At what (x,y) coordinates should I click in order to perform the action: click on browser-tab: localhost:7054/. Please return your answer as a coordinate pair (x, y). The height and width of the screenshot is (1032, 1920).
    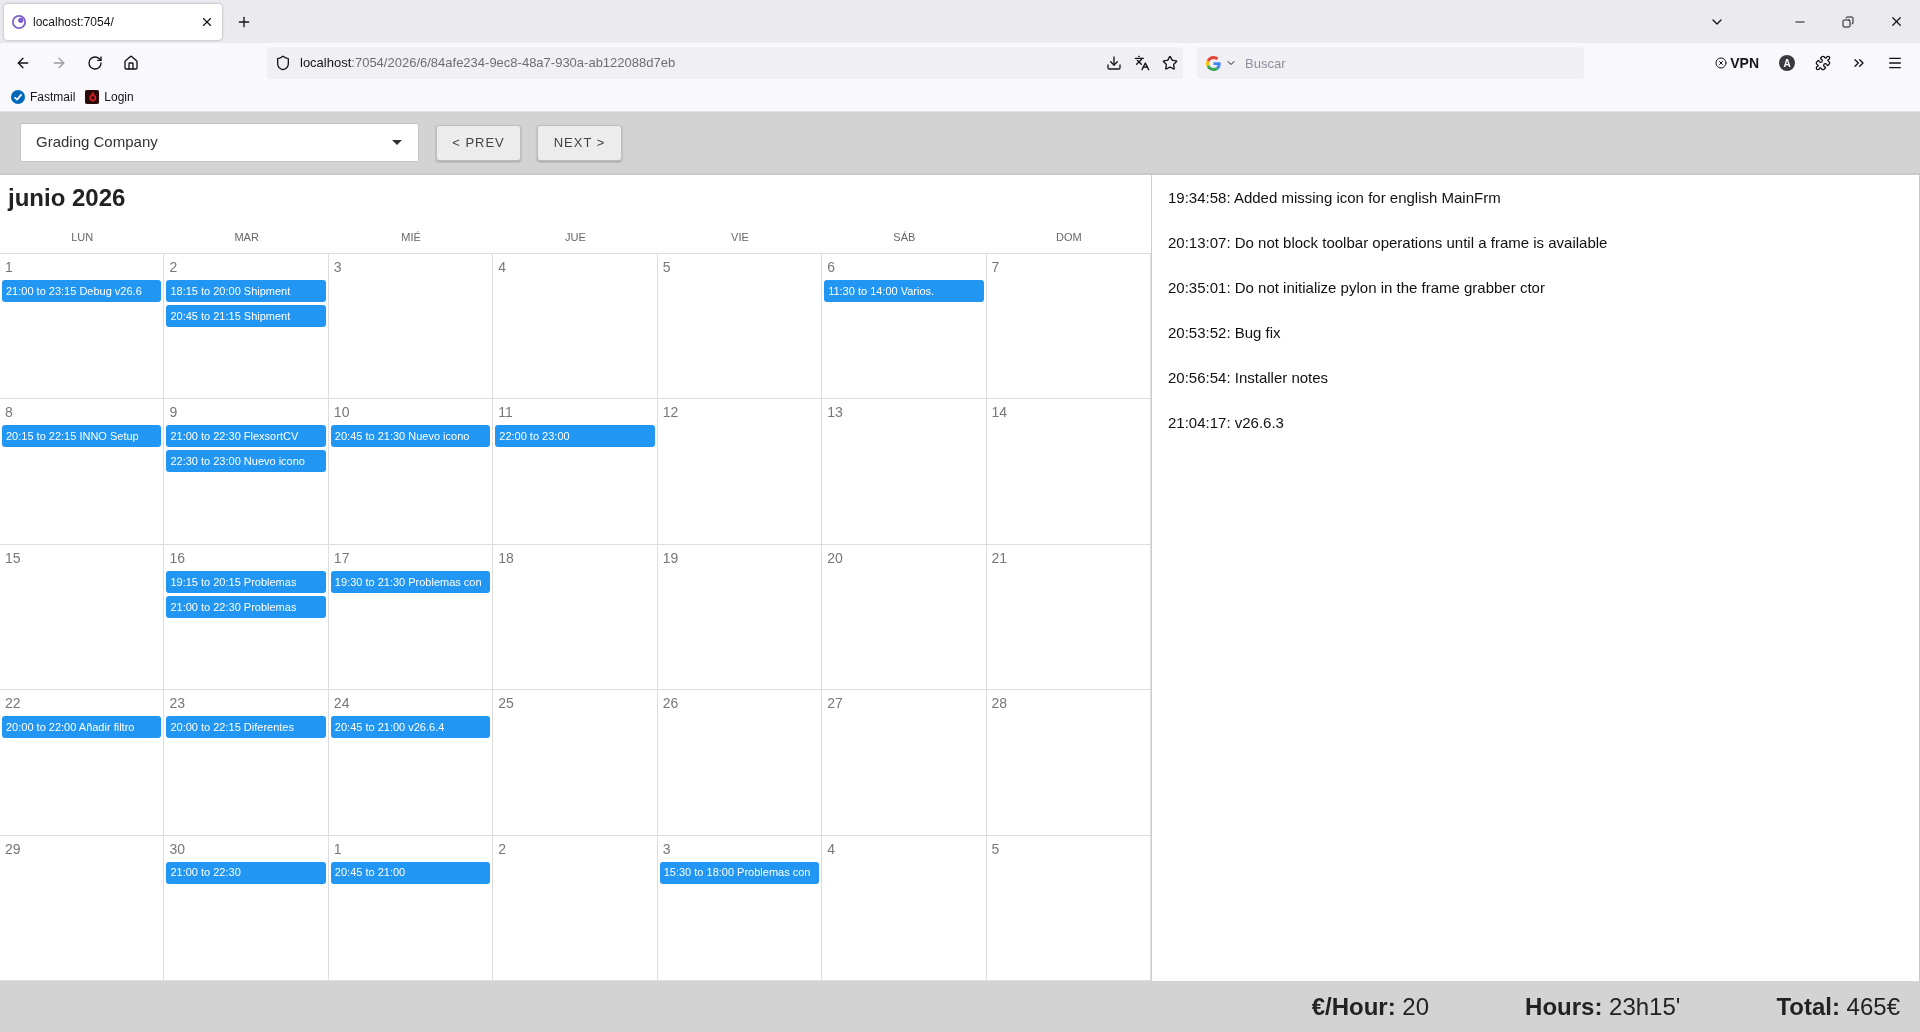
    Looking at the image, I should click on (113, 21).